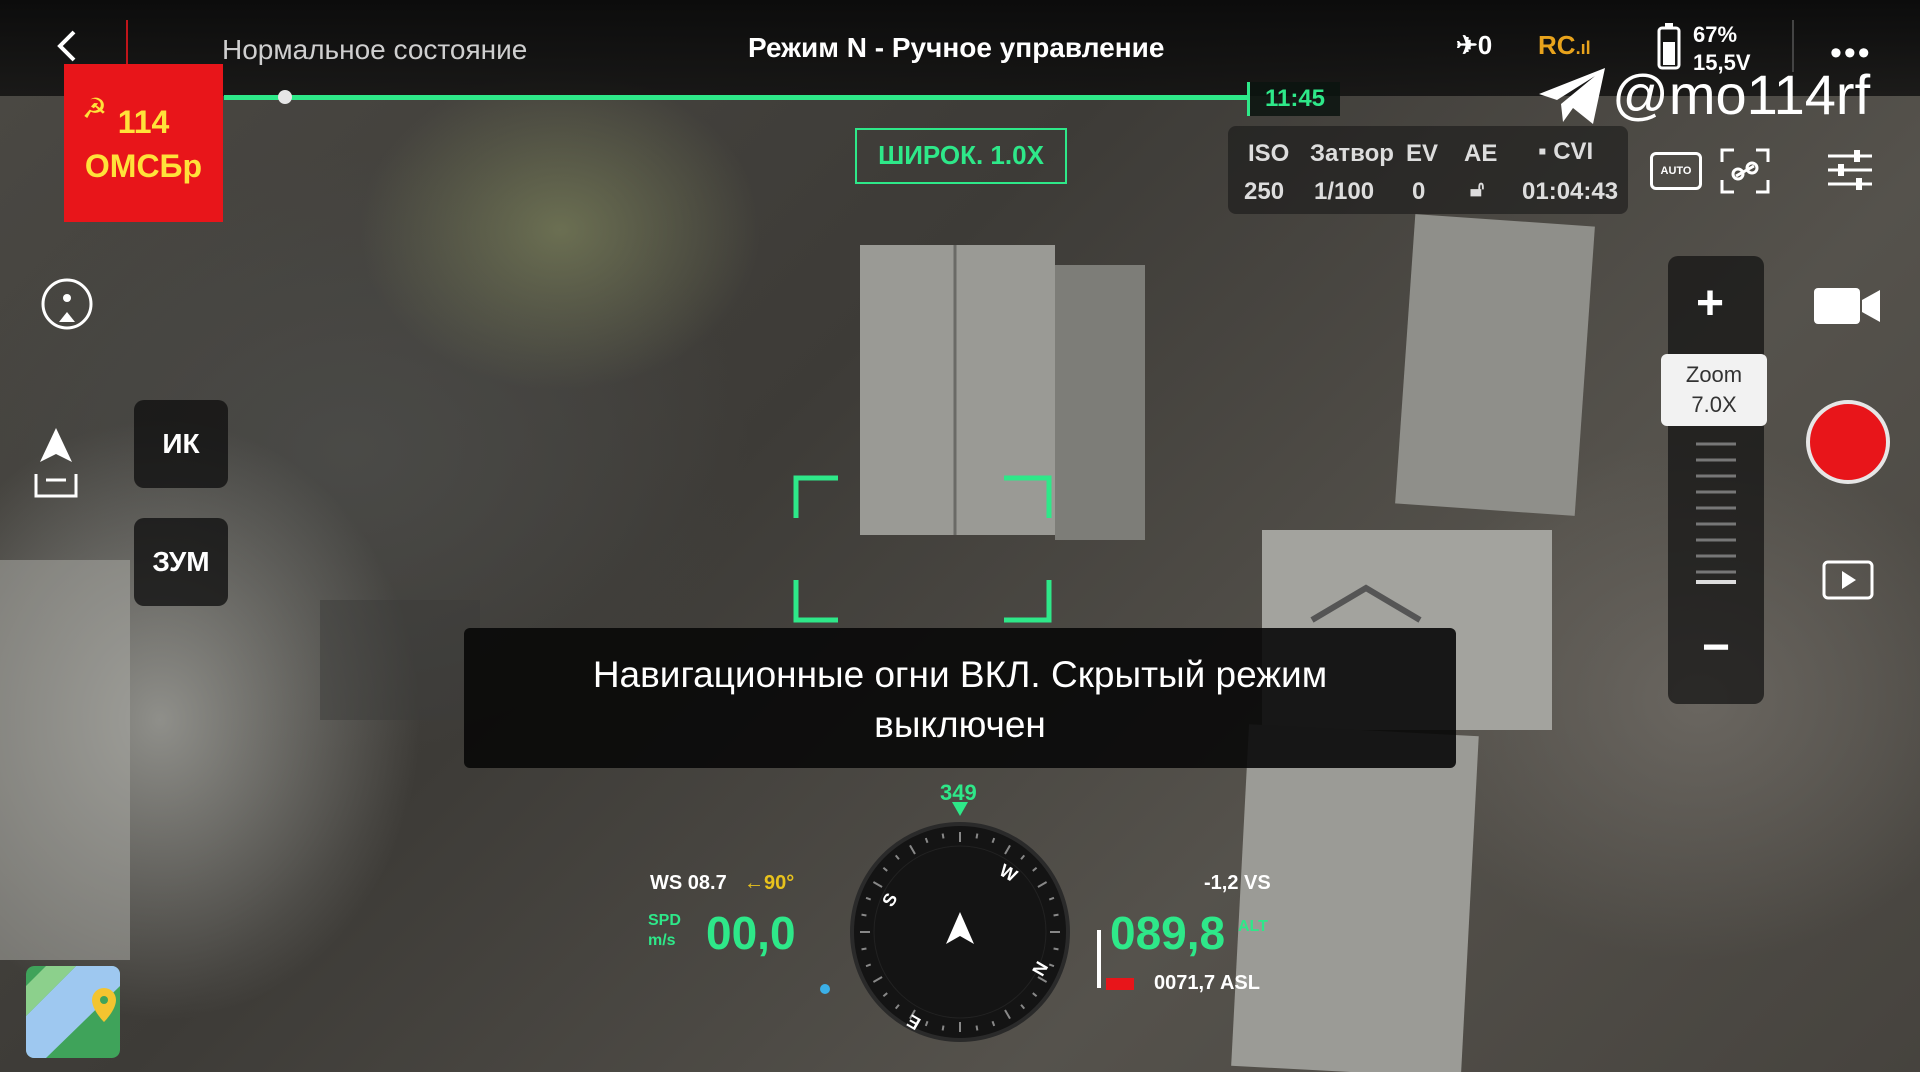 This screenshot has width=1920, height=1072. What do you see at coordinates (1352, 153) in the screenshot?
I see `shutter-label: Затвор` at bounding box center [1352, 153].